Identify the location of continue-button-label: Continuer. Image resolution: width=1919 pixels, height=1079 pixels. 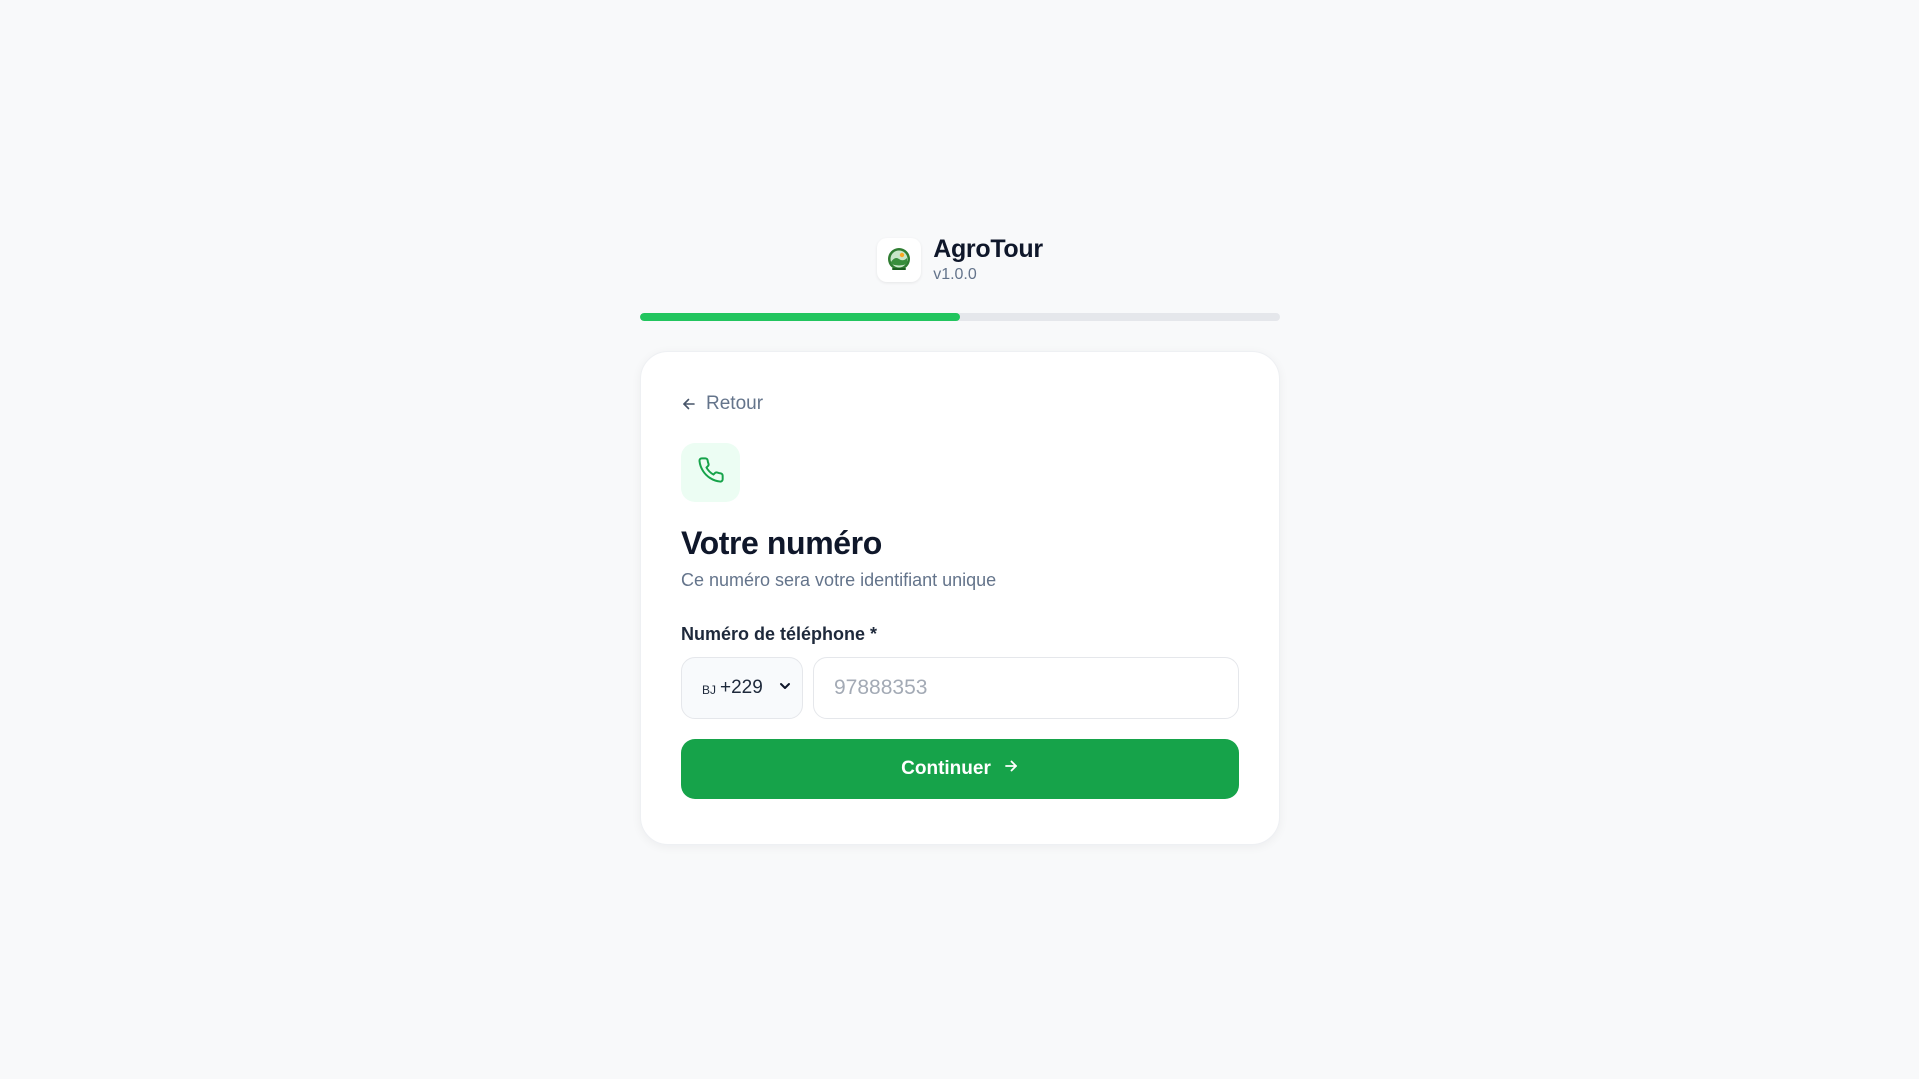
(946, 768).